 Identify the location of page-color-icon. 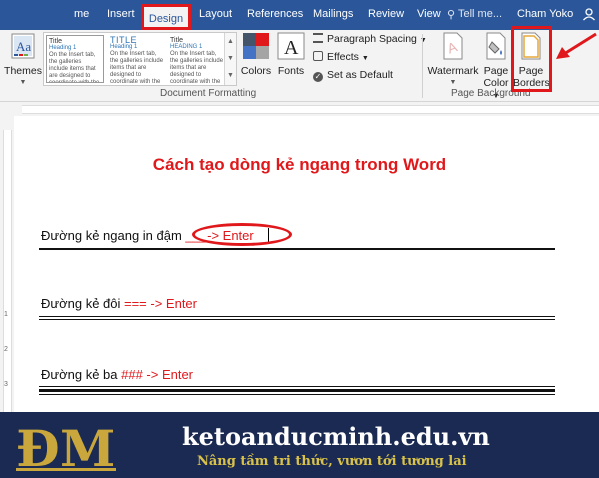
(496, 46).